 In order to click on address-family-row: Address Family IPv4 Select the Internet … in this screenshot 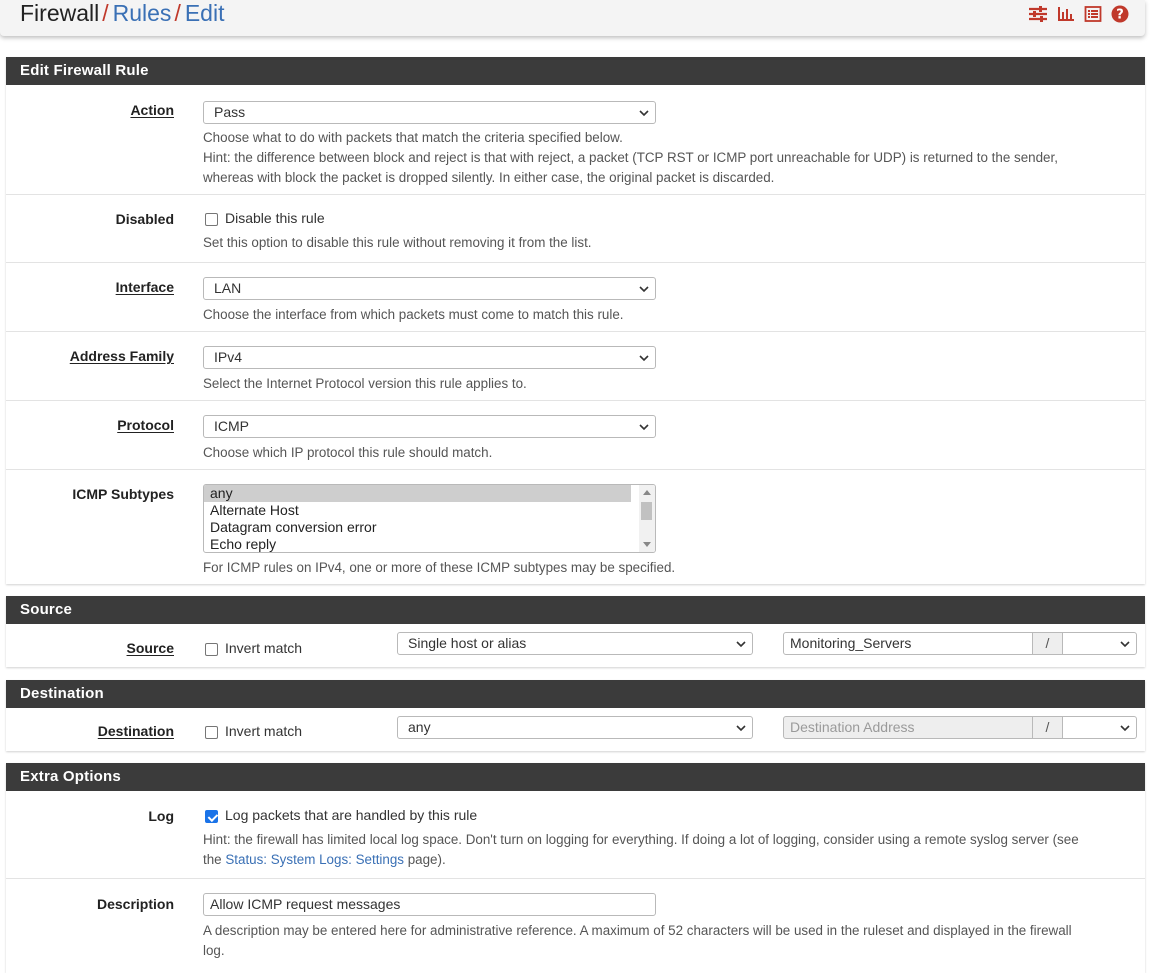, I will do `click(575, 366)`.